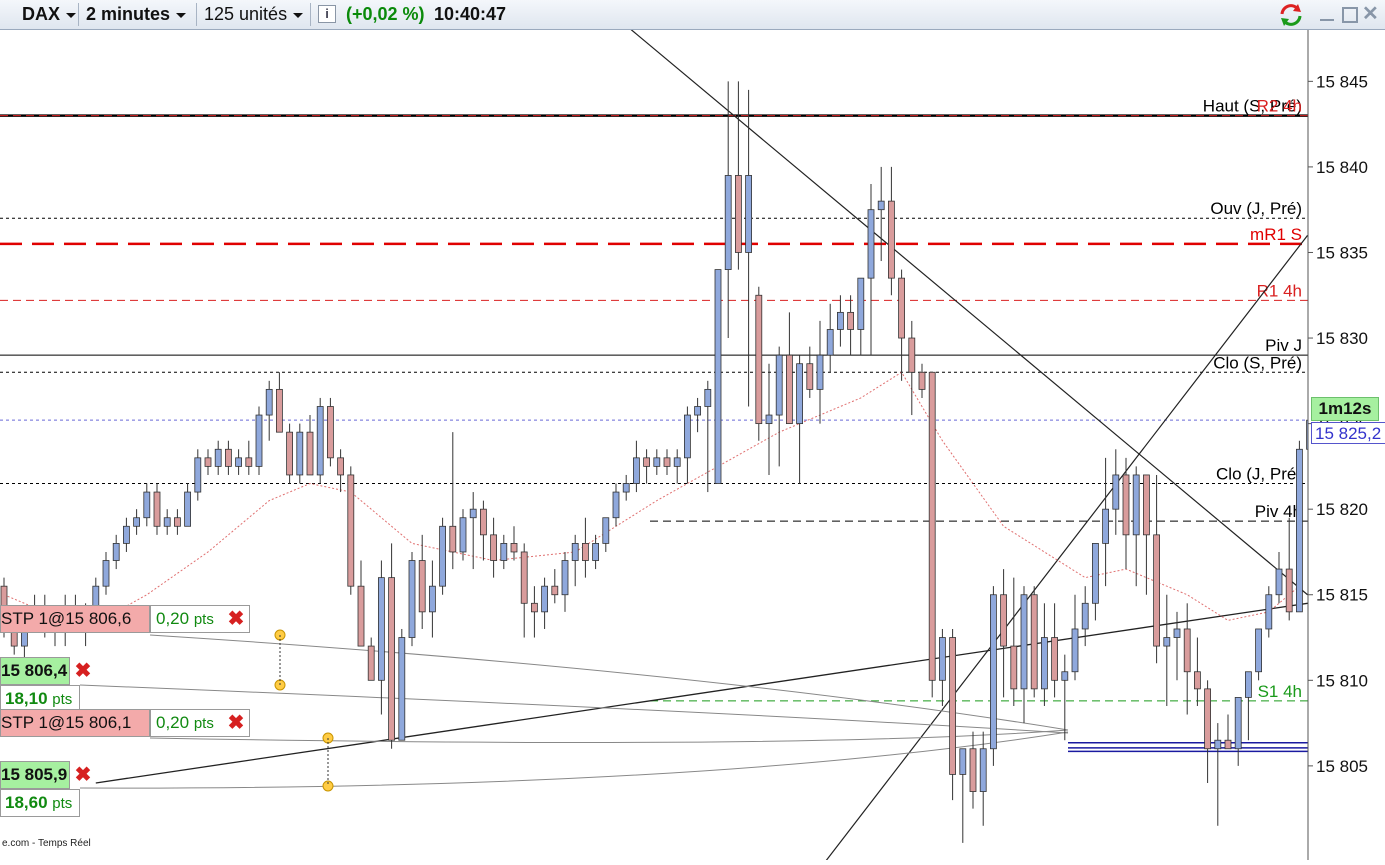  Describe the element at coordinates (1349, 14) in the screenshot. I see `maximize-icon` at that location.